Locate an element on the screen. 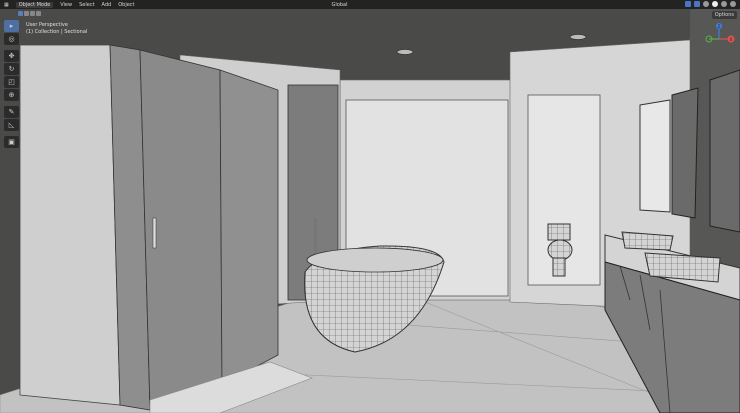  select-extend-icon is located at coordinates (26, 13).